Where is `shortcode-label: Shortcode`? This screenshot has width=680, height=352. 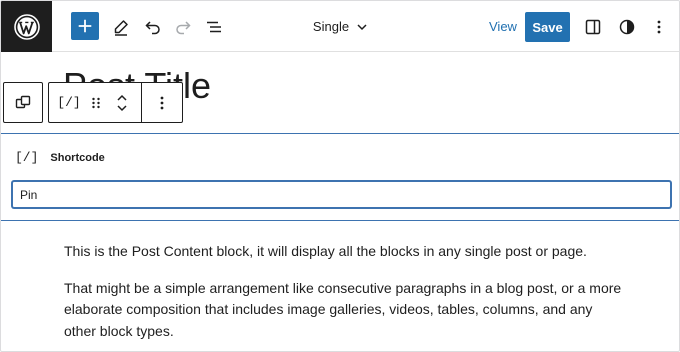 shortcode-label: Shortcode is located at coordinates (77, 157).